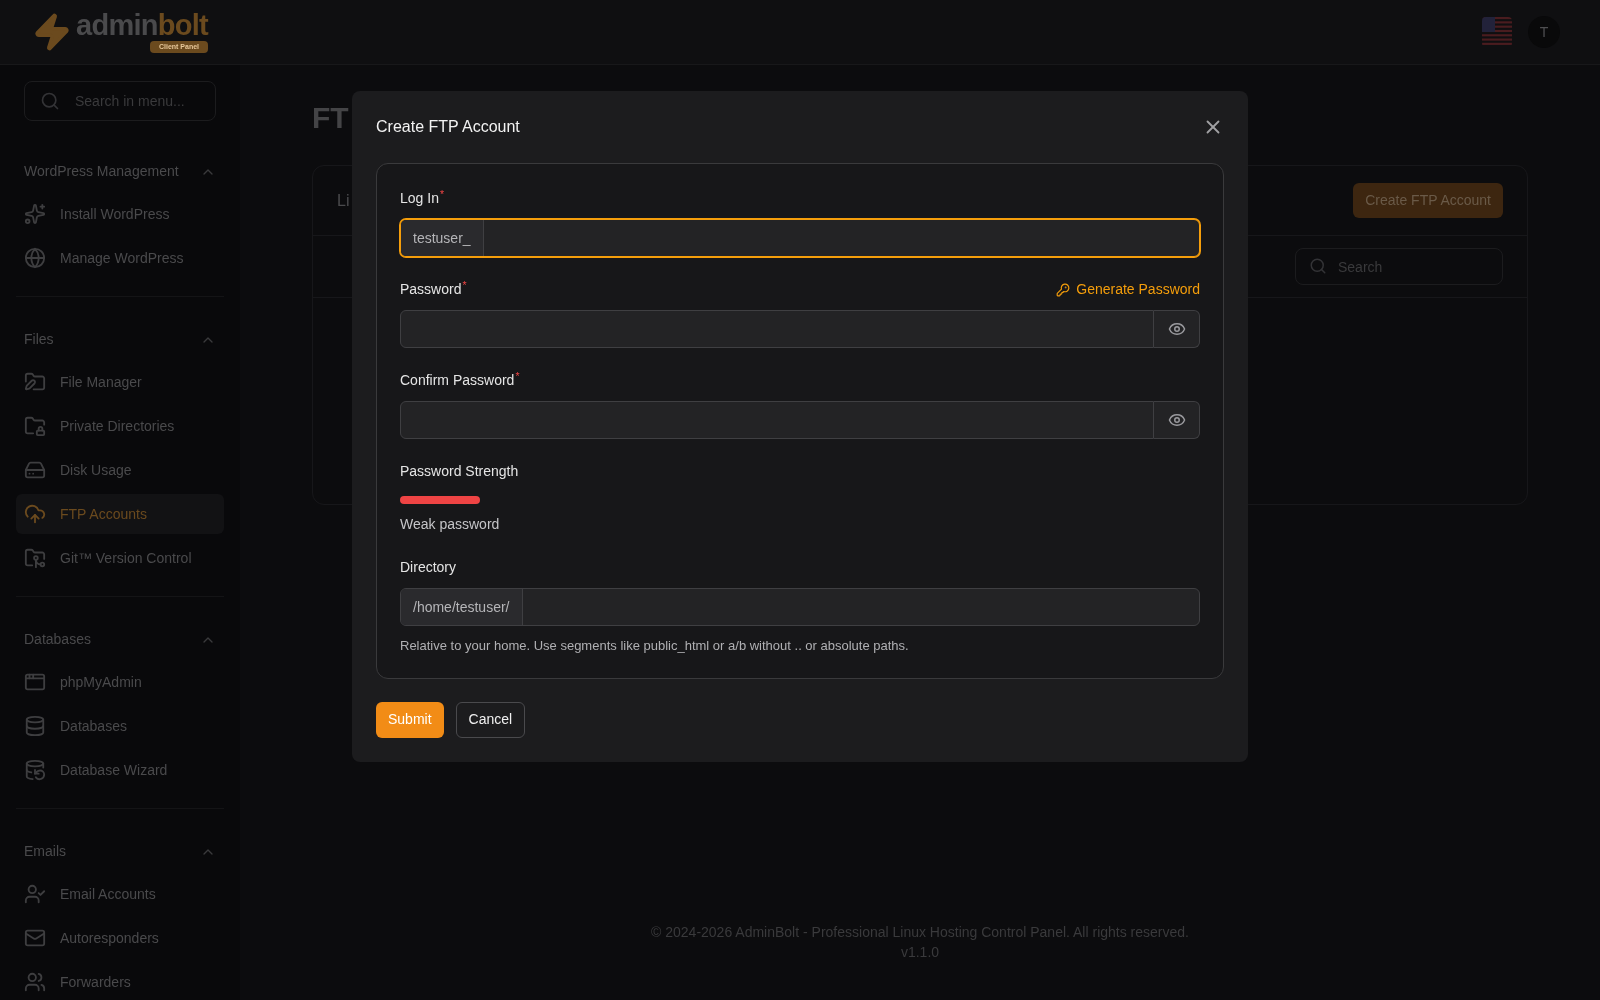 Image resolution: width=1600 pixels, height=1000 pixels. I want to click on input-field: /home/testuser/, so click(800, 607).